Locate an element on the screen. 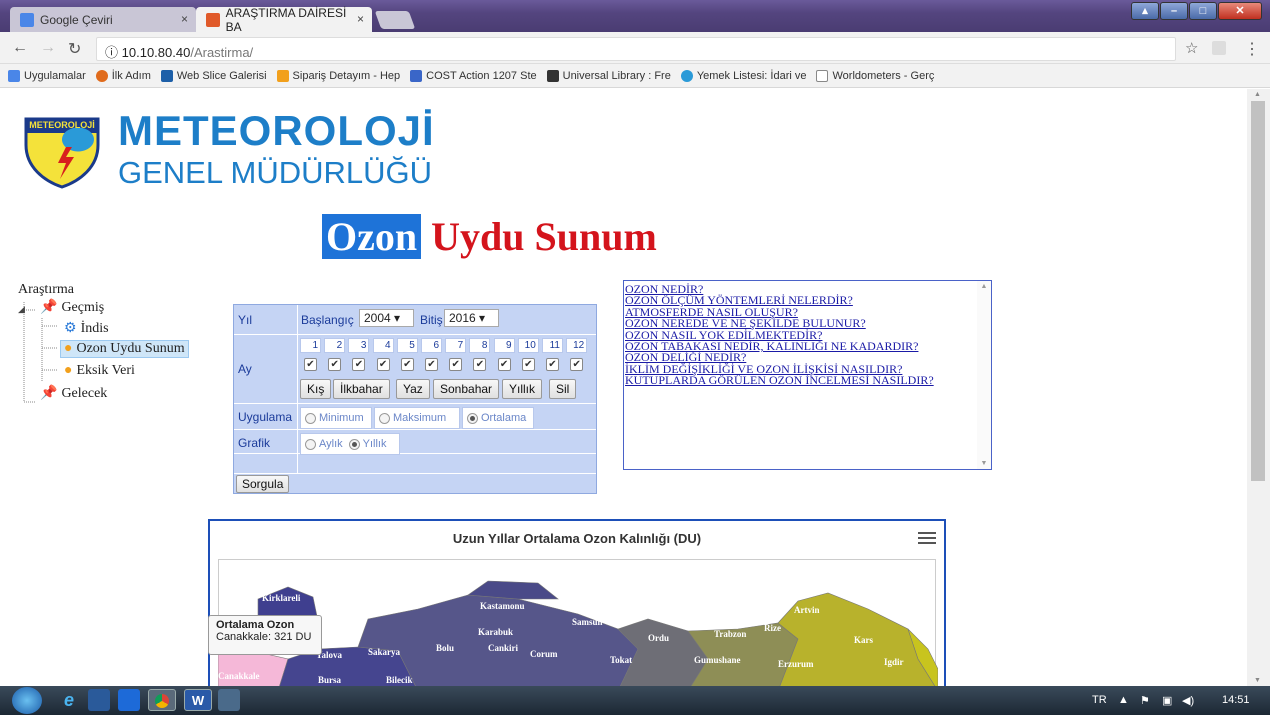  tab-google-translate: Google Çeviri × is located at coordinates (103, 19).